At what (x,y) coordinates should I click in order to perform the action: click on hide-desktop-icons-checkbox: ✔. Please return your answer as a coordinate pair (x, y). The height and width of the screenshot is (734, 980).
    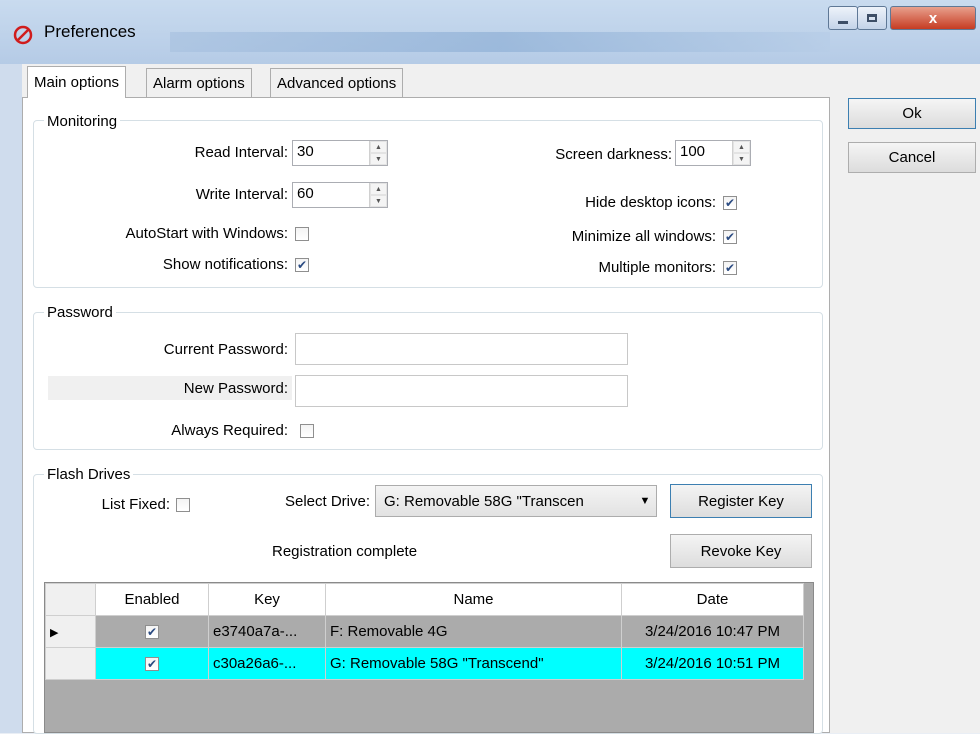
    Looking at the image, I should click on (730, 203).